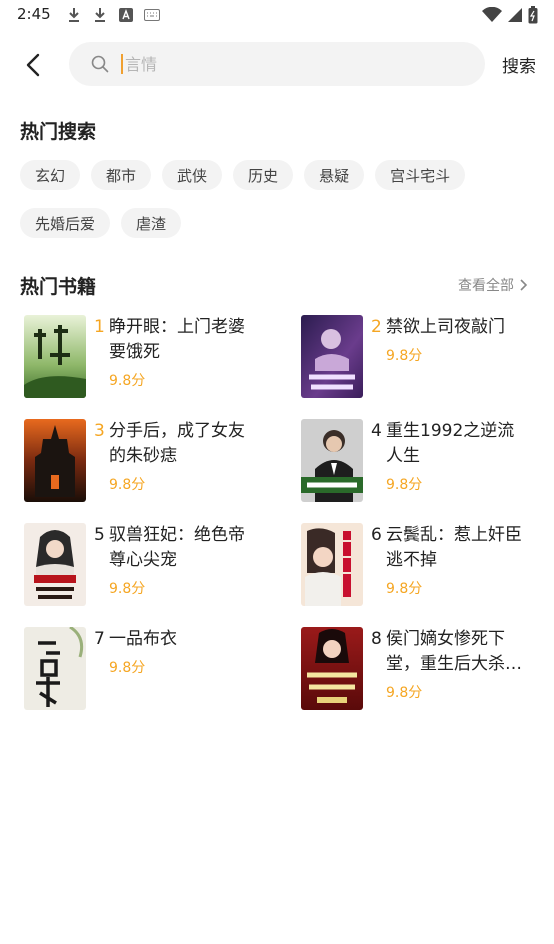  Describe the element at coordinates (34, 14) in the screenshot. I see `status-time: 2:45` at that location.